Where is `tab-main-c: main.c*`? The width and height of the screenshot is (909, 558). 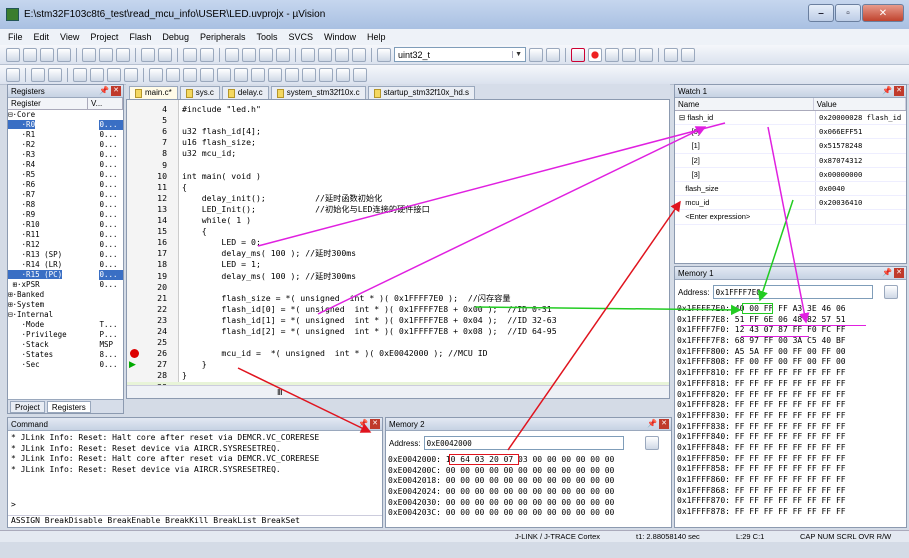 tab-main-c: main.c* is located at coordinates (153, 92).